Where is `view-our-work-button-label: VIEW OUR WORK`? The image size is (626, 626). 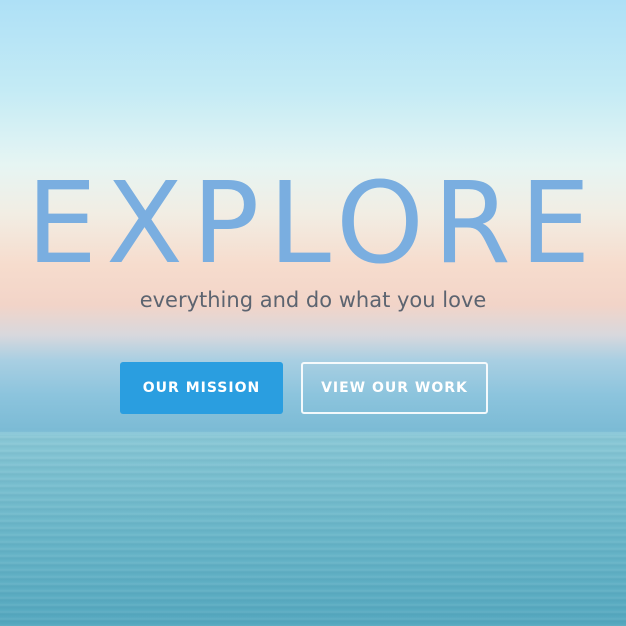
view-our-work-button-label: VIEW OUR WORK is located at coordinates (394, 388).